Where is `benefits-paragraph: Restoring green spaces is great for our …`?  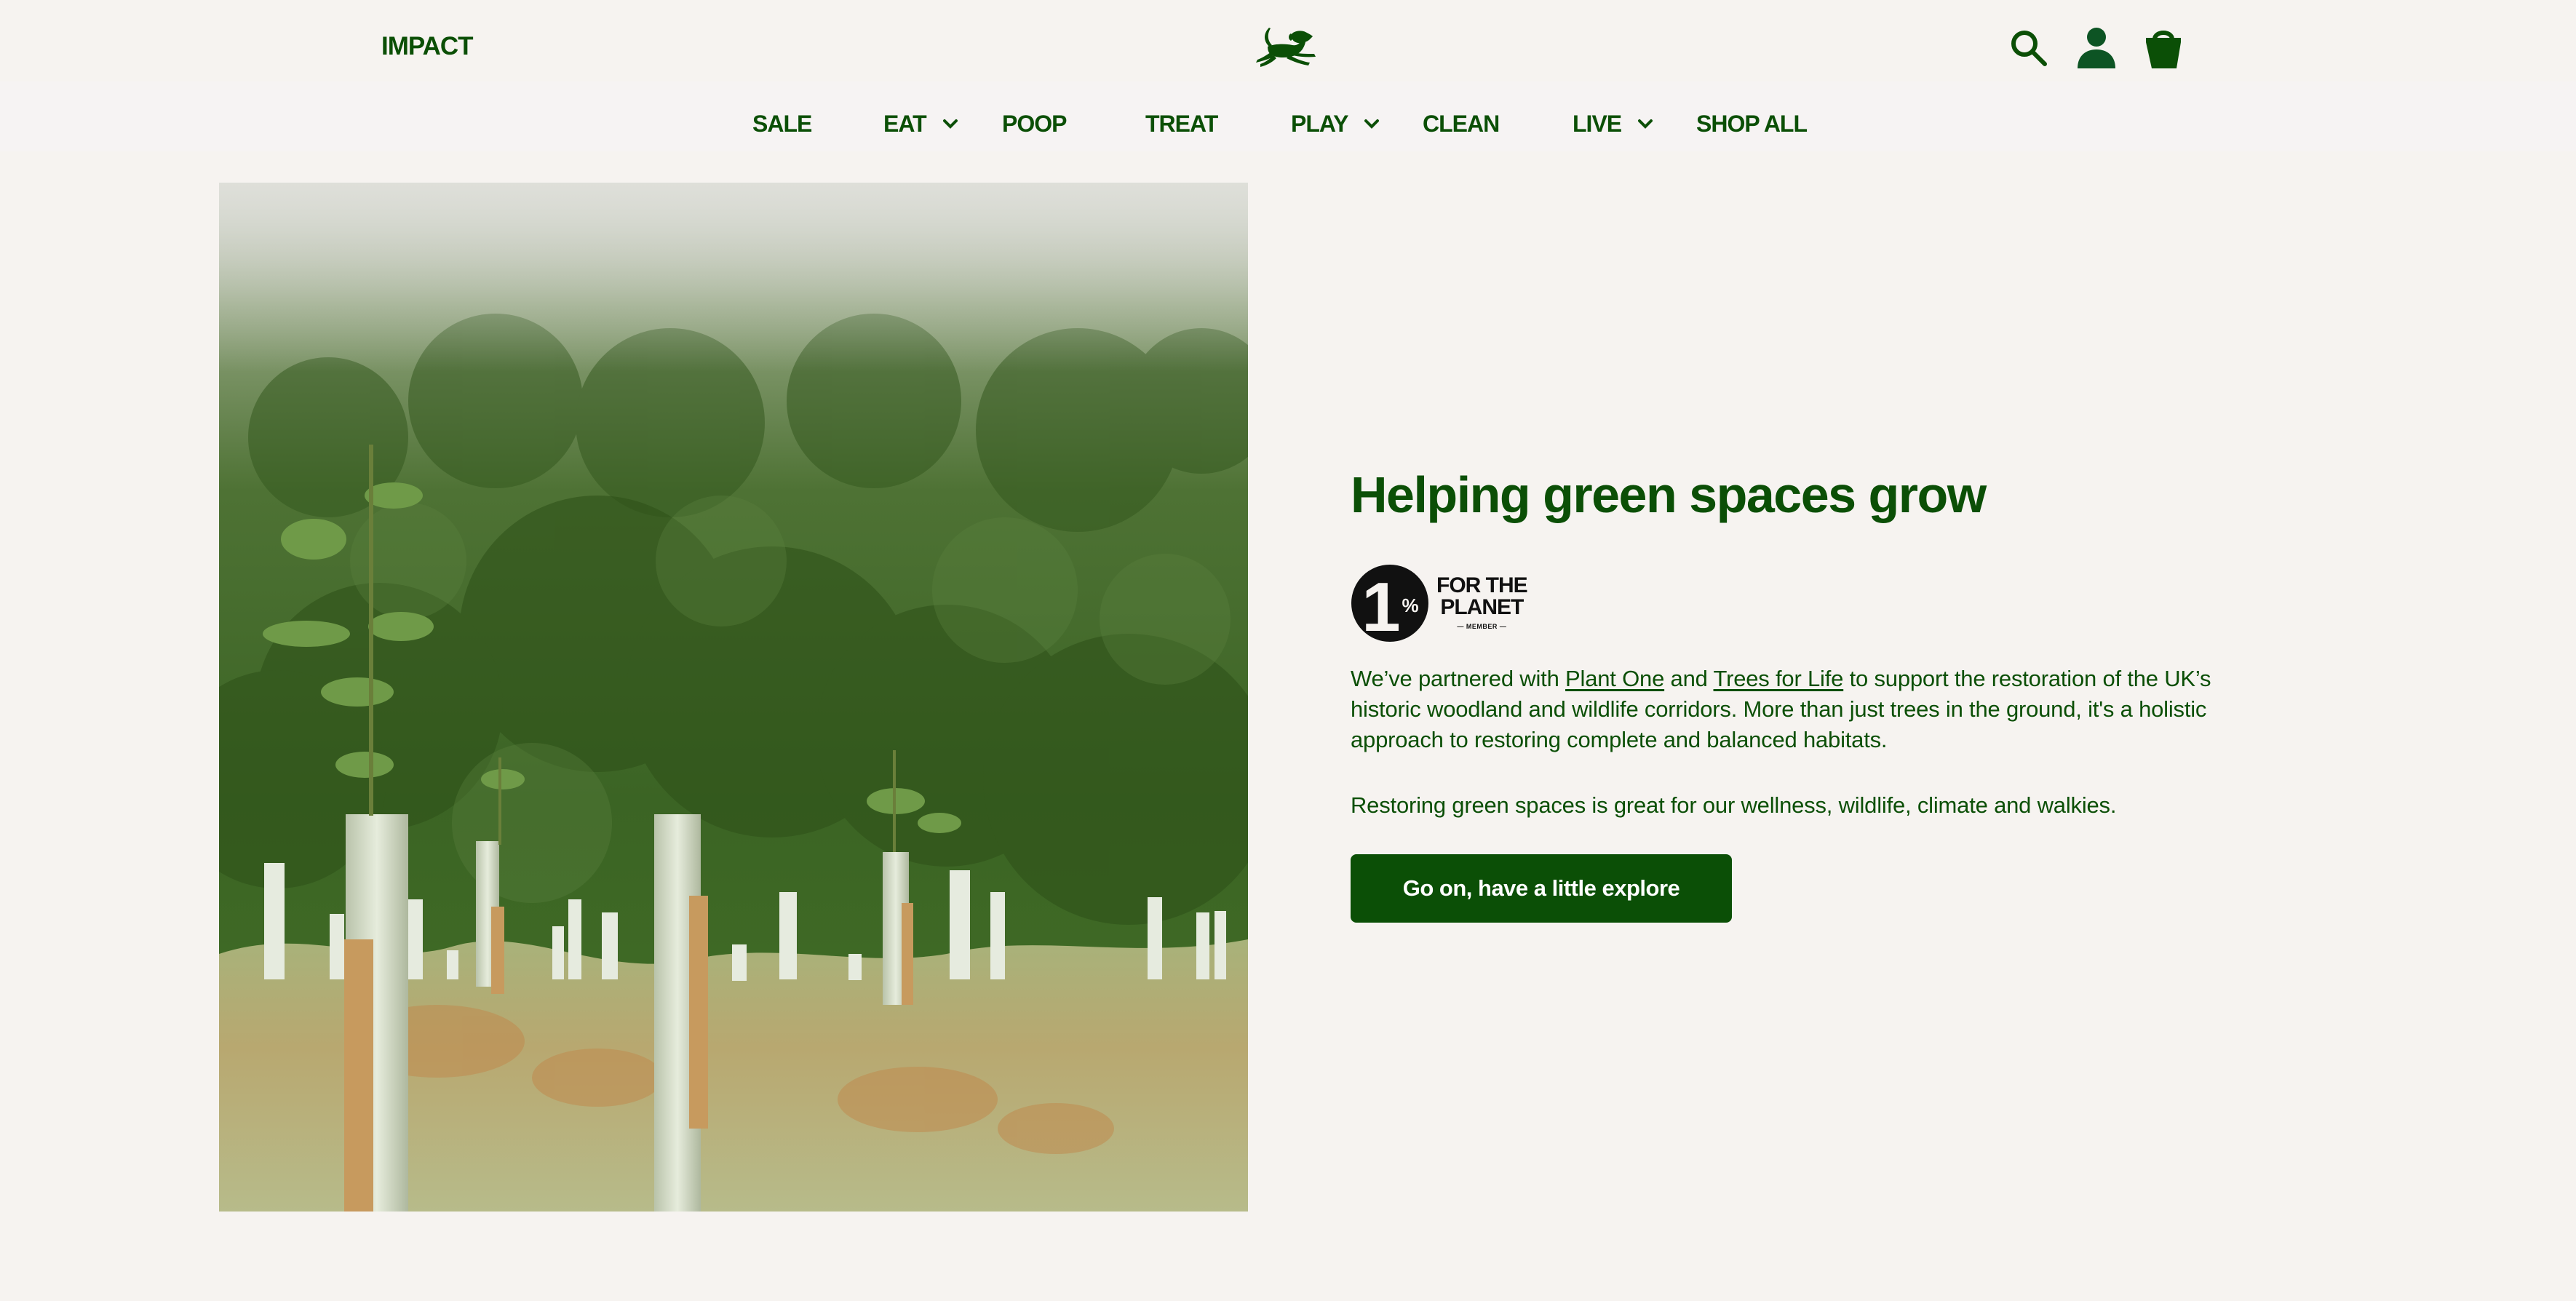 benefits-paragraph: Restoring green spaces is great for our … is located at coordinates (1734, 805).